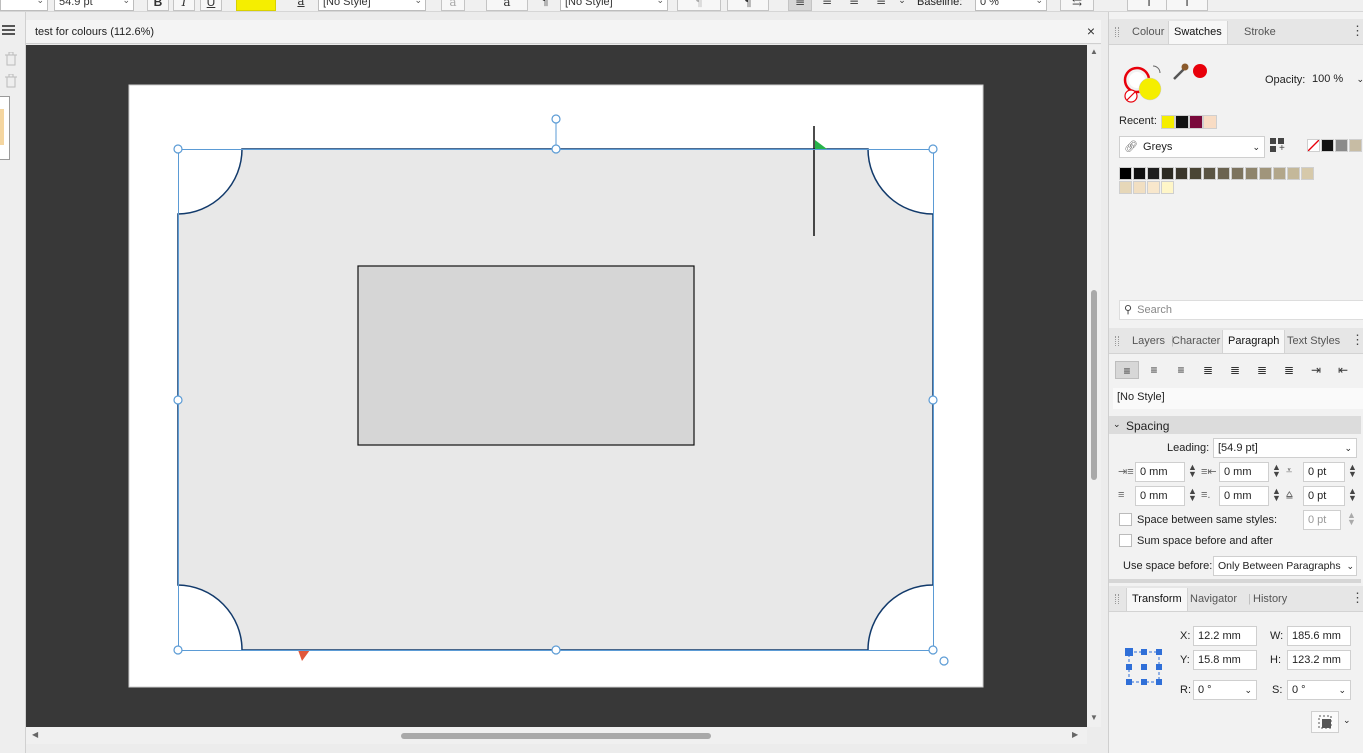 The image size is (1363, 753). Describe the element at coordinates (1270, 599) in the screenshot. I see `tab-history: History` at that location.